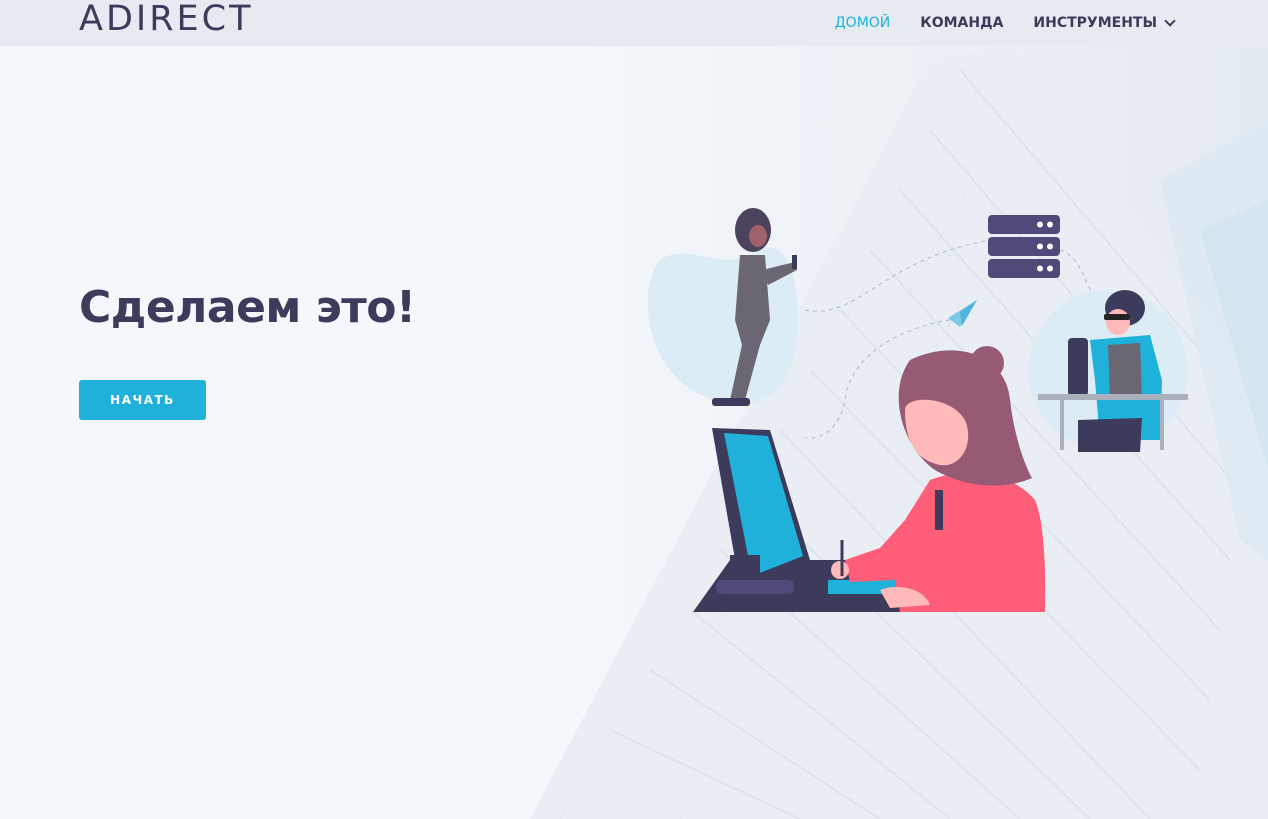 Image resolution: width=1268 pixels, height=819 pixels. I want to click on nav-item-tools: ИНСТРУМЕНТЫ, so click(1104, 23).